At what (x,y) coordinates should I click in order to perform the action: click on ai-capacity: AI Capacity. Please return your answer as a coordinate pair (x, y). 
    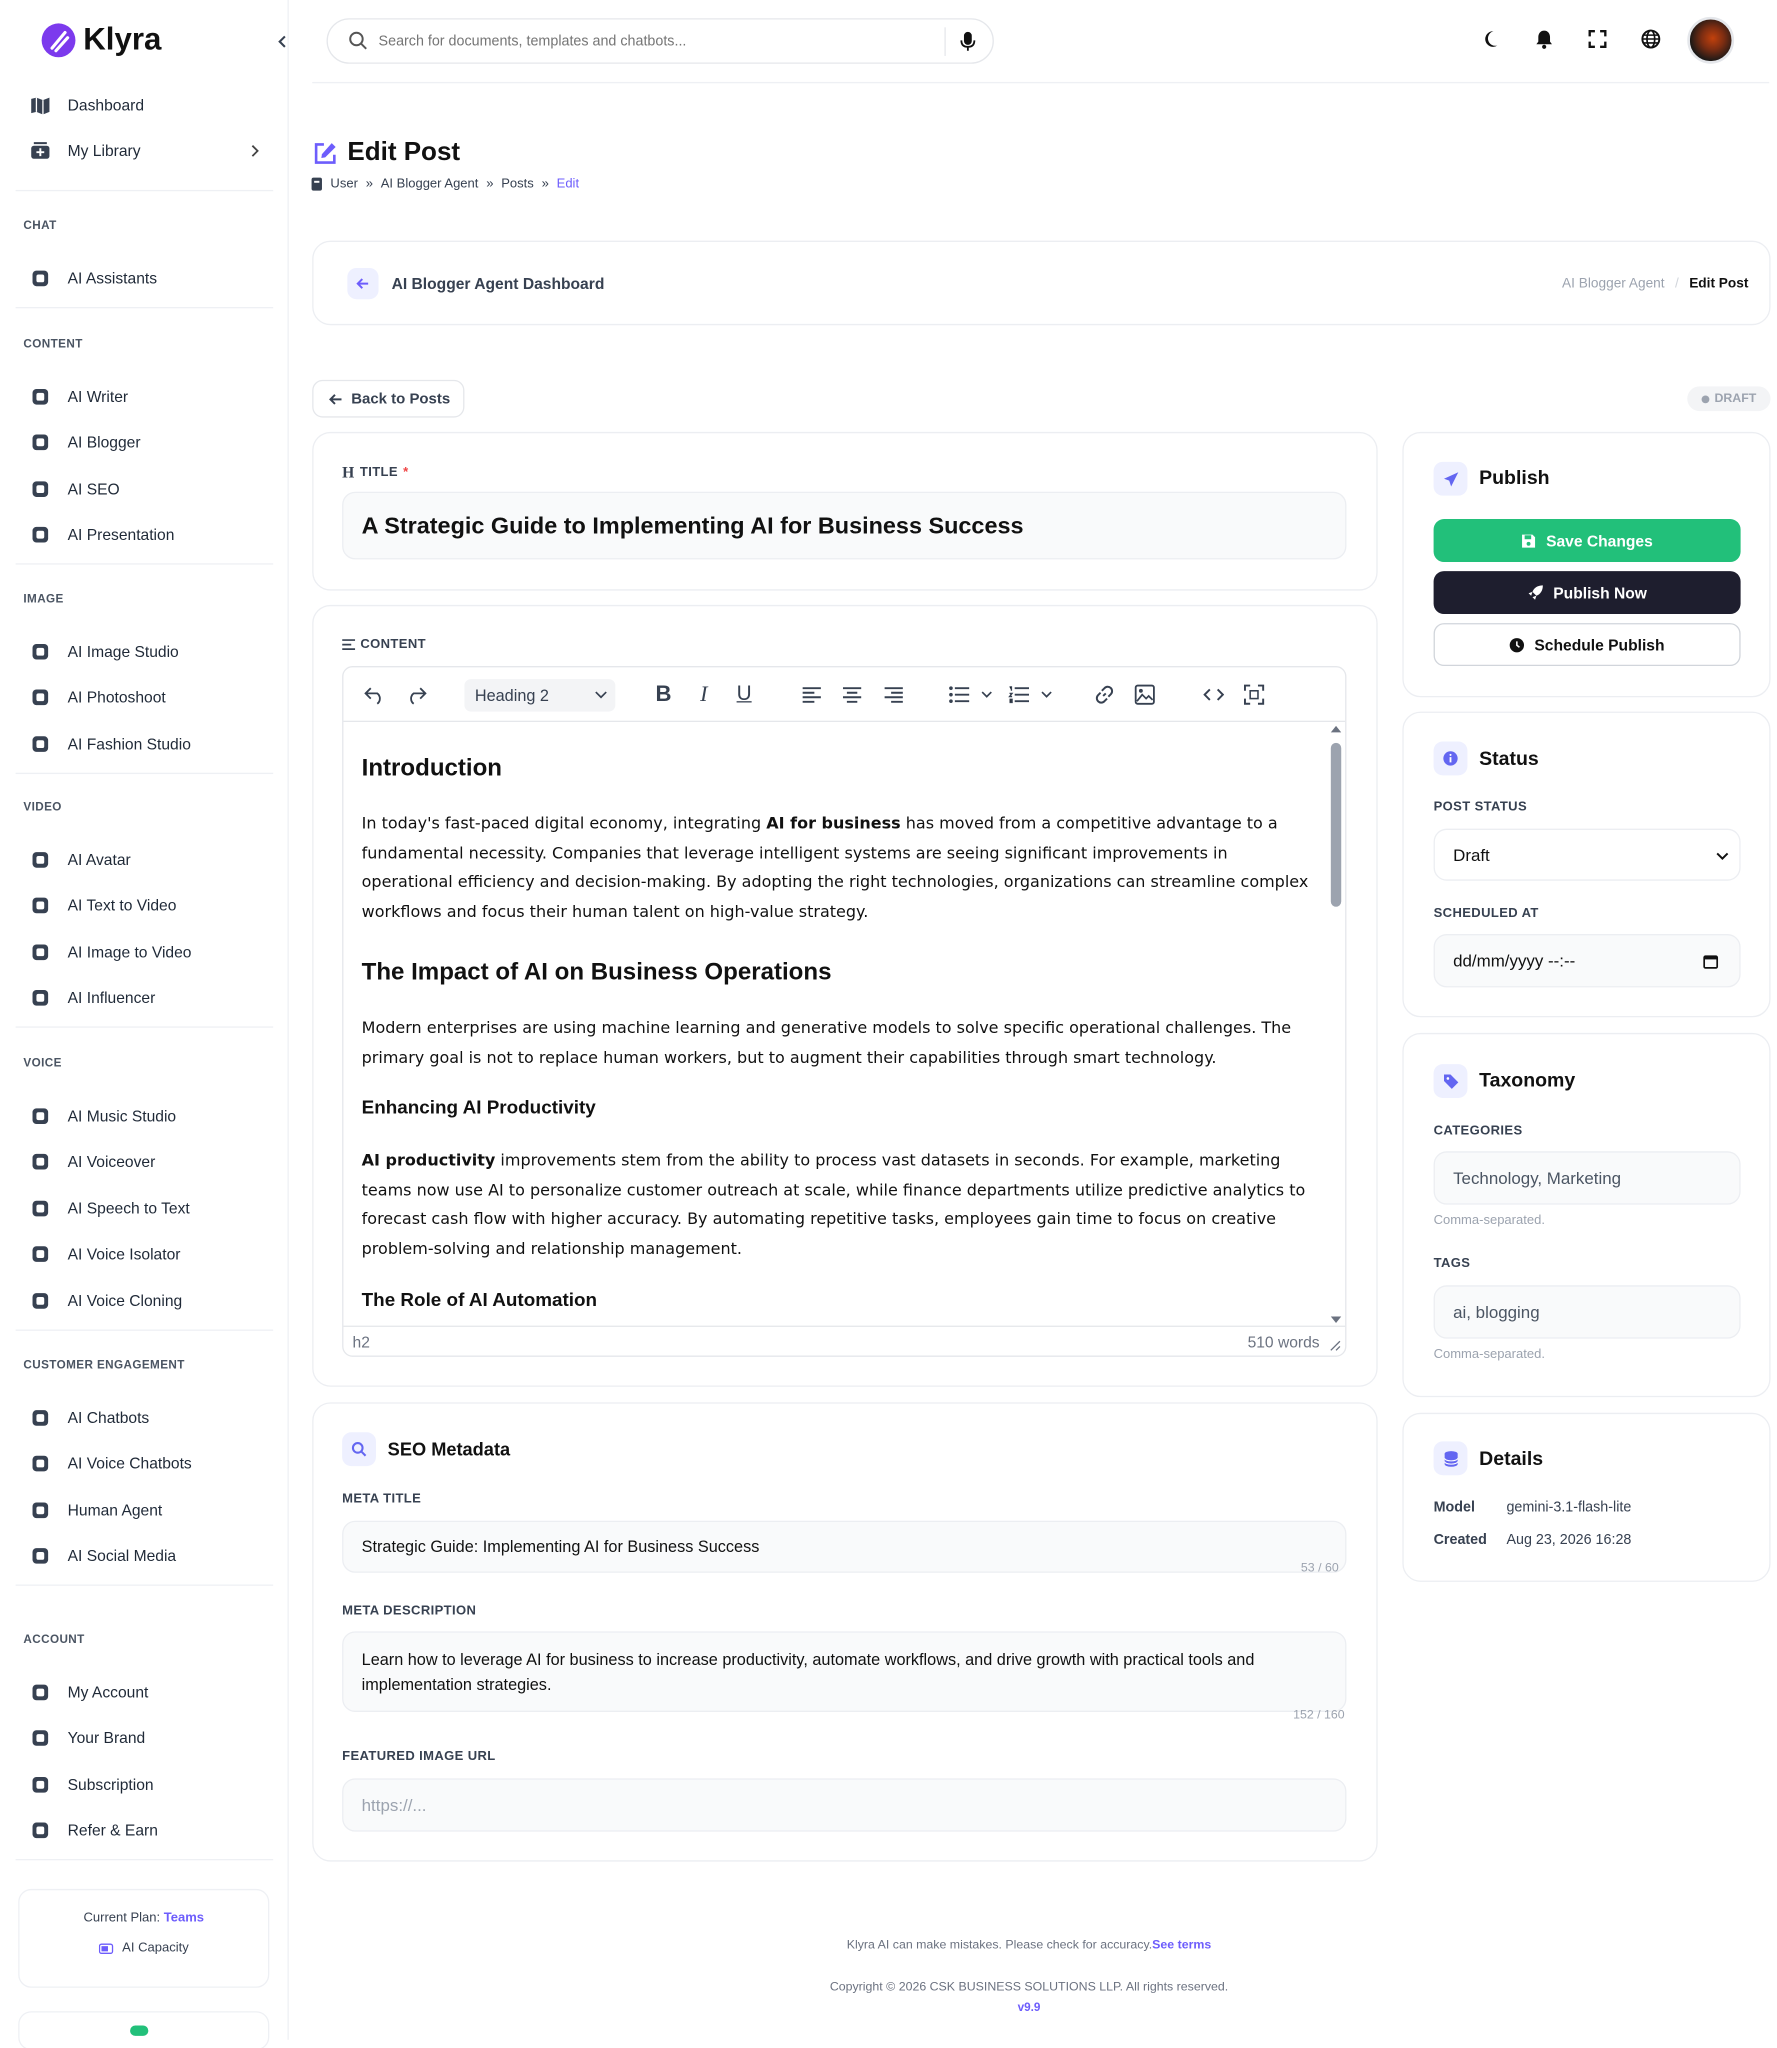
    Looking at the image, I should click on (144, 1948).